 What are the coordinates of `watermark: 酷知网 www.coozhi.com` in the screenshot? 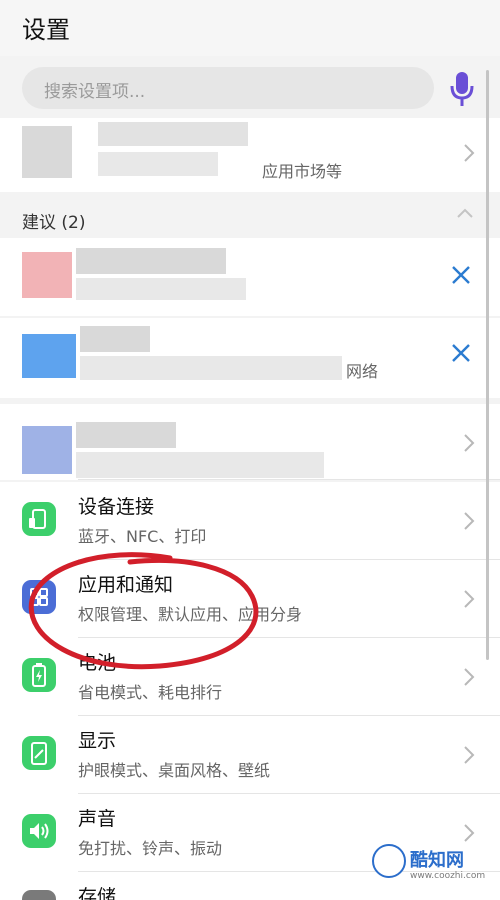 It's located at (431, 866).